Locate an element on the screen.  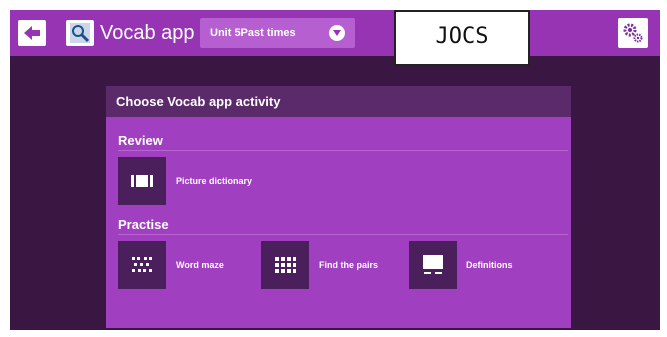
panel-title: Choose Vocab app activity is located at coordinates (198, 101).